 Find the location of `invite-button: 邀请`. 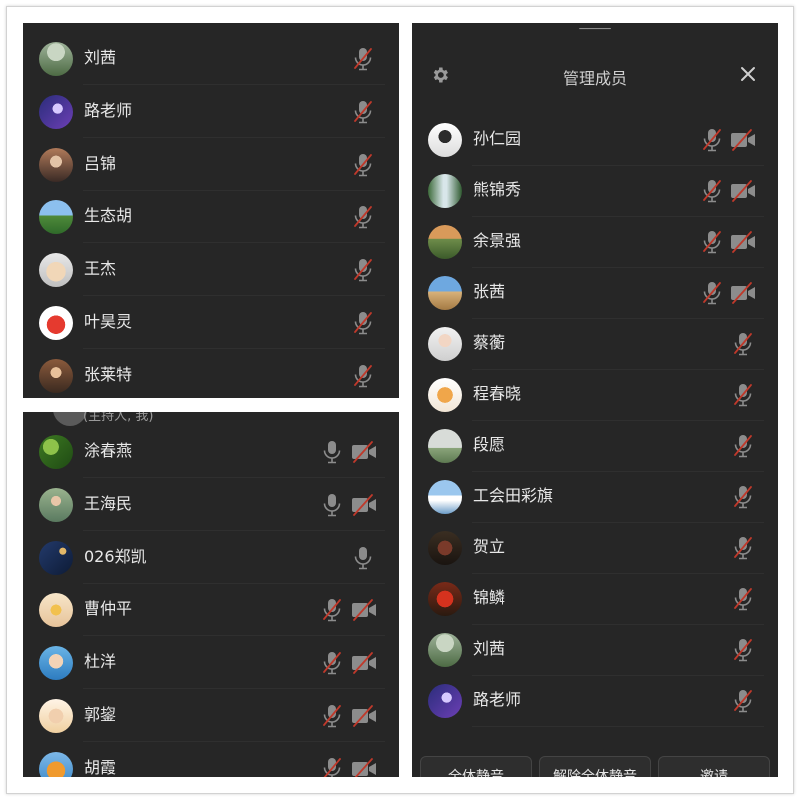

invite-button: 邀请 is located at coordinates (714, 766).